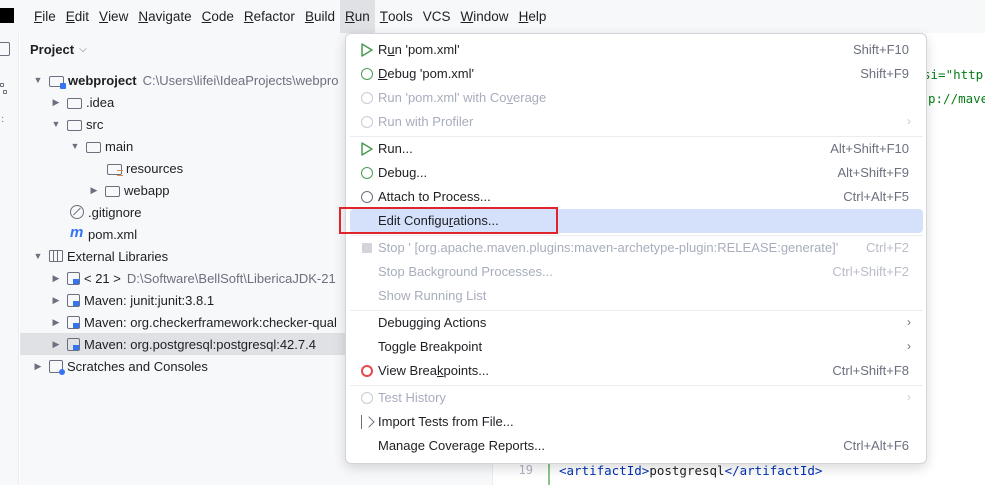 This screenshot has height=485, width=985. What do you see at coordinates (357, 16) in the screenshot?
I see `menu-run: Run` at bounding box center [357, 16].